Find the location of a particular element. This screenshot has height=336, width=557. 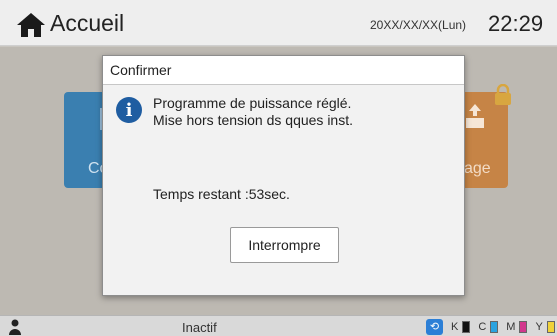

toner-label-y: Y is located at coordinates (539, 326).